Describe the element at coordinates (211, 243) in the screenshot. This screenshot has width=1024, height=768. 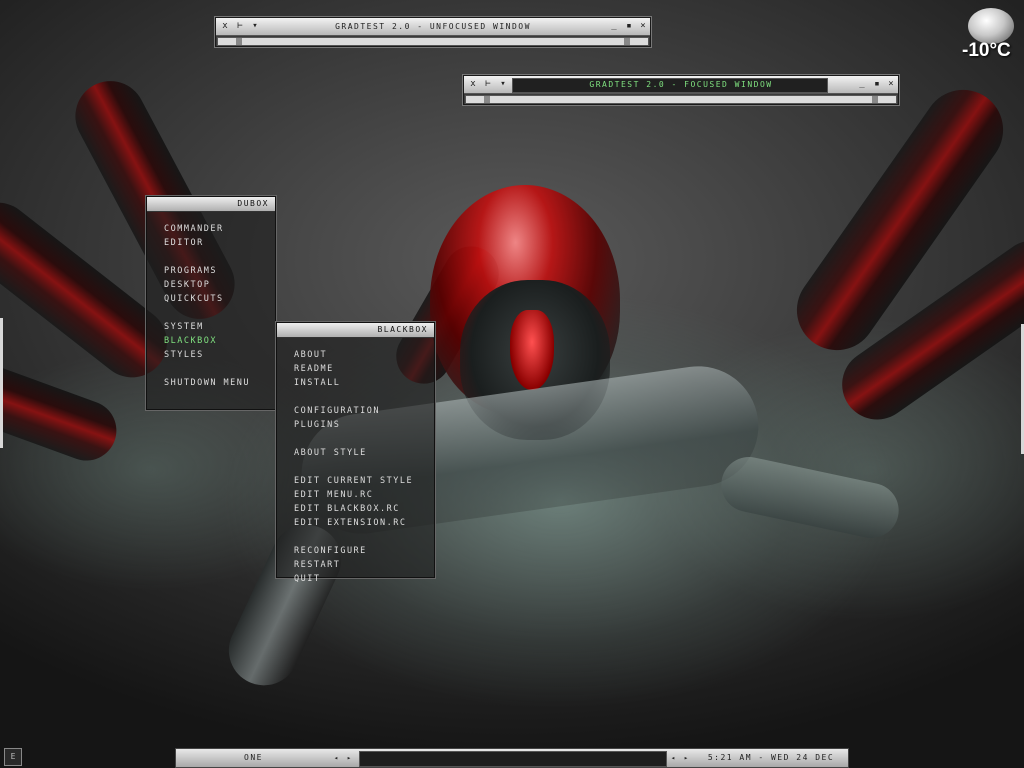
I see `menu-item-editor: EDITOR` at that location.